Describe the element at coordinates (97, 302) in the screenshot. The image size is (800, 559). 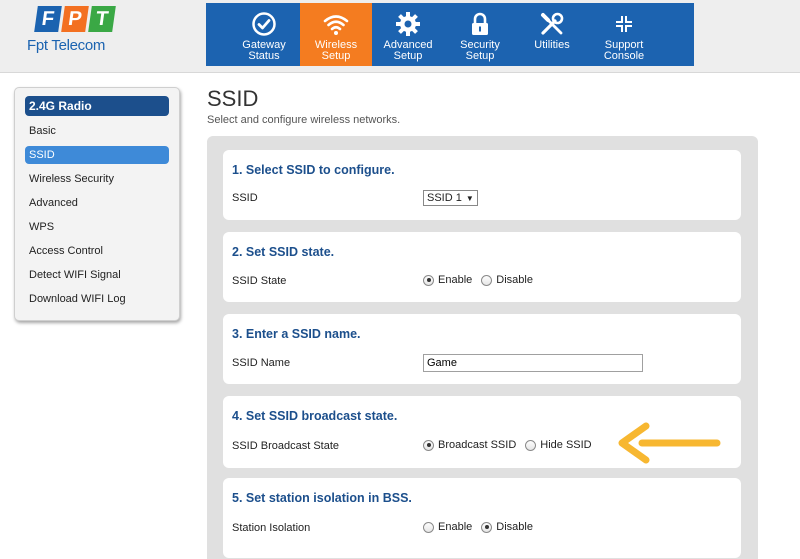
I see `sidebar-item-download-wifi-log: Download WIFI Log` at that location.